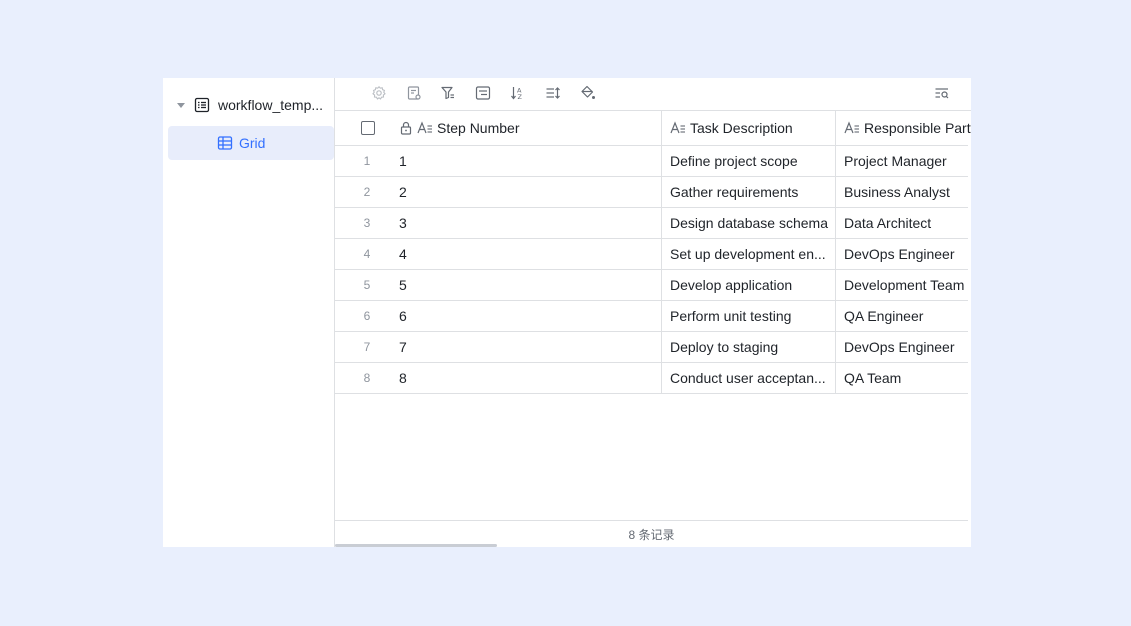  What do you see at coordinates (530, 378) in the screenshot?
I see `step-number-cell: 8` at bounding box center [530, 378].